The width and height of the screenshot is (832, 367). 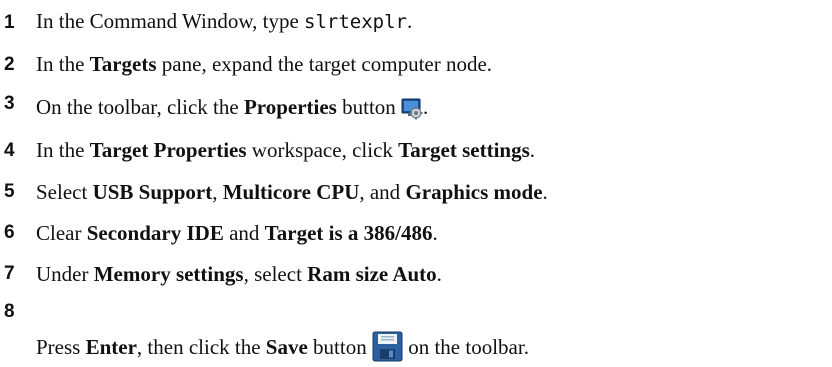 What do you see at coordinates (382, 192) in the screenshot?
I see `text-part: , and` at bounding box center [382, 192].